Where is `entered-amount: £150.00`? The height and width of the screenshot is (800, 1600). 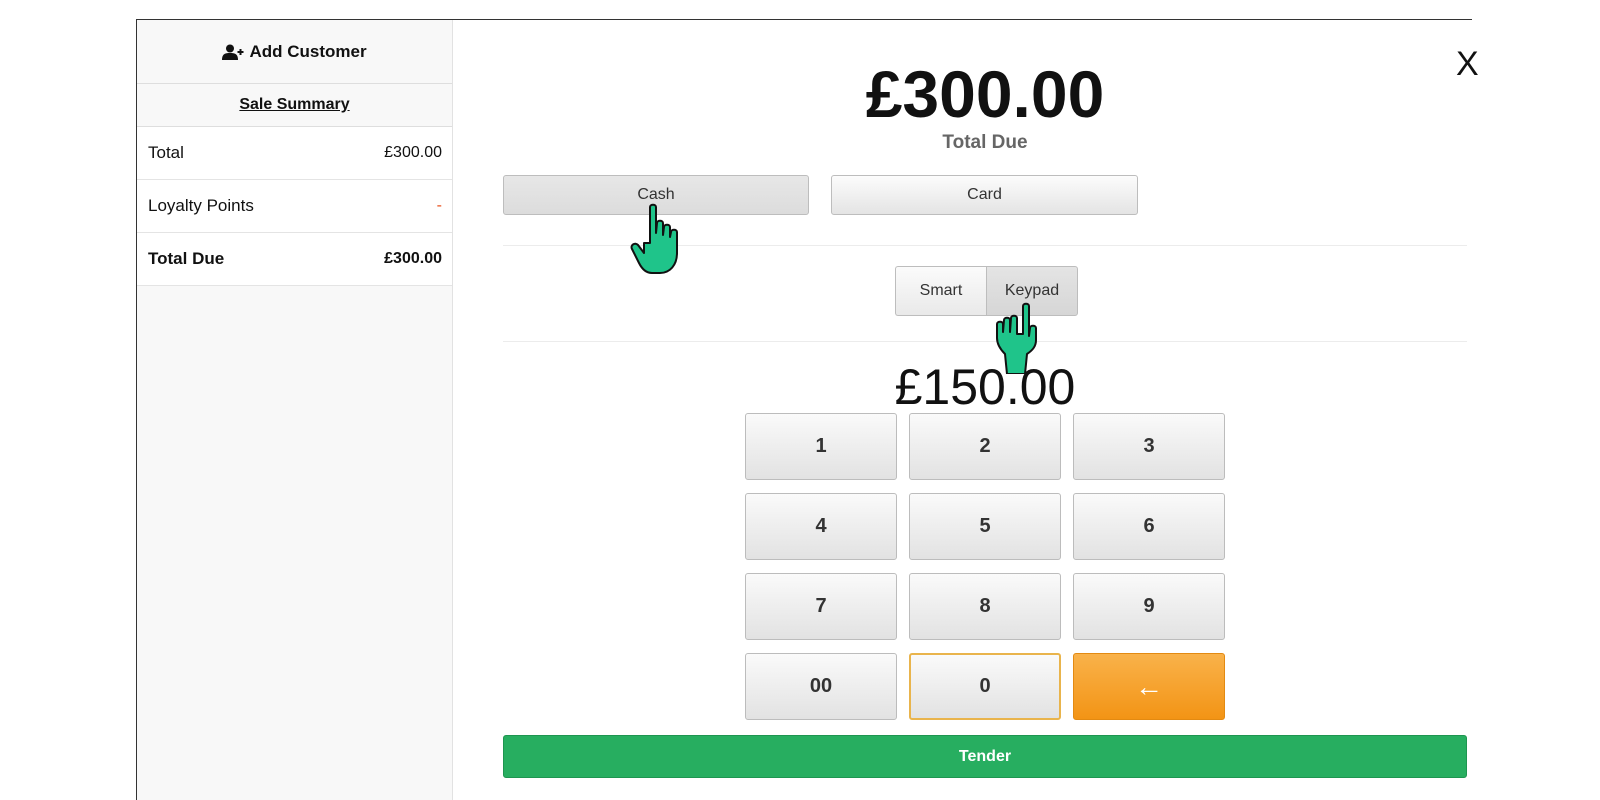
entered-amount: £150.00 is located at coordinates (985, 387).